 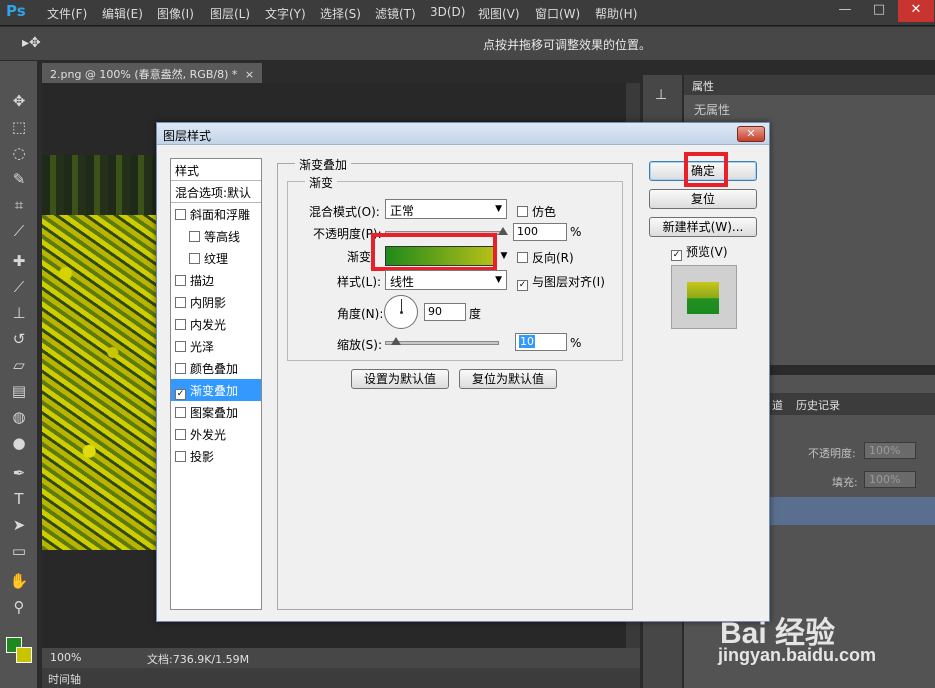 I want to click on style-select: 线性 ▼, so click(x=446, y=280).